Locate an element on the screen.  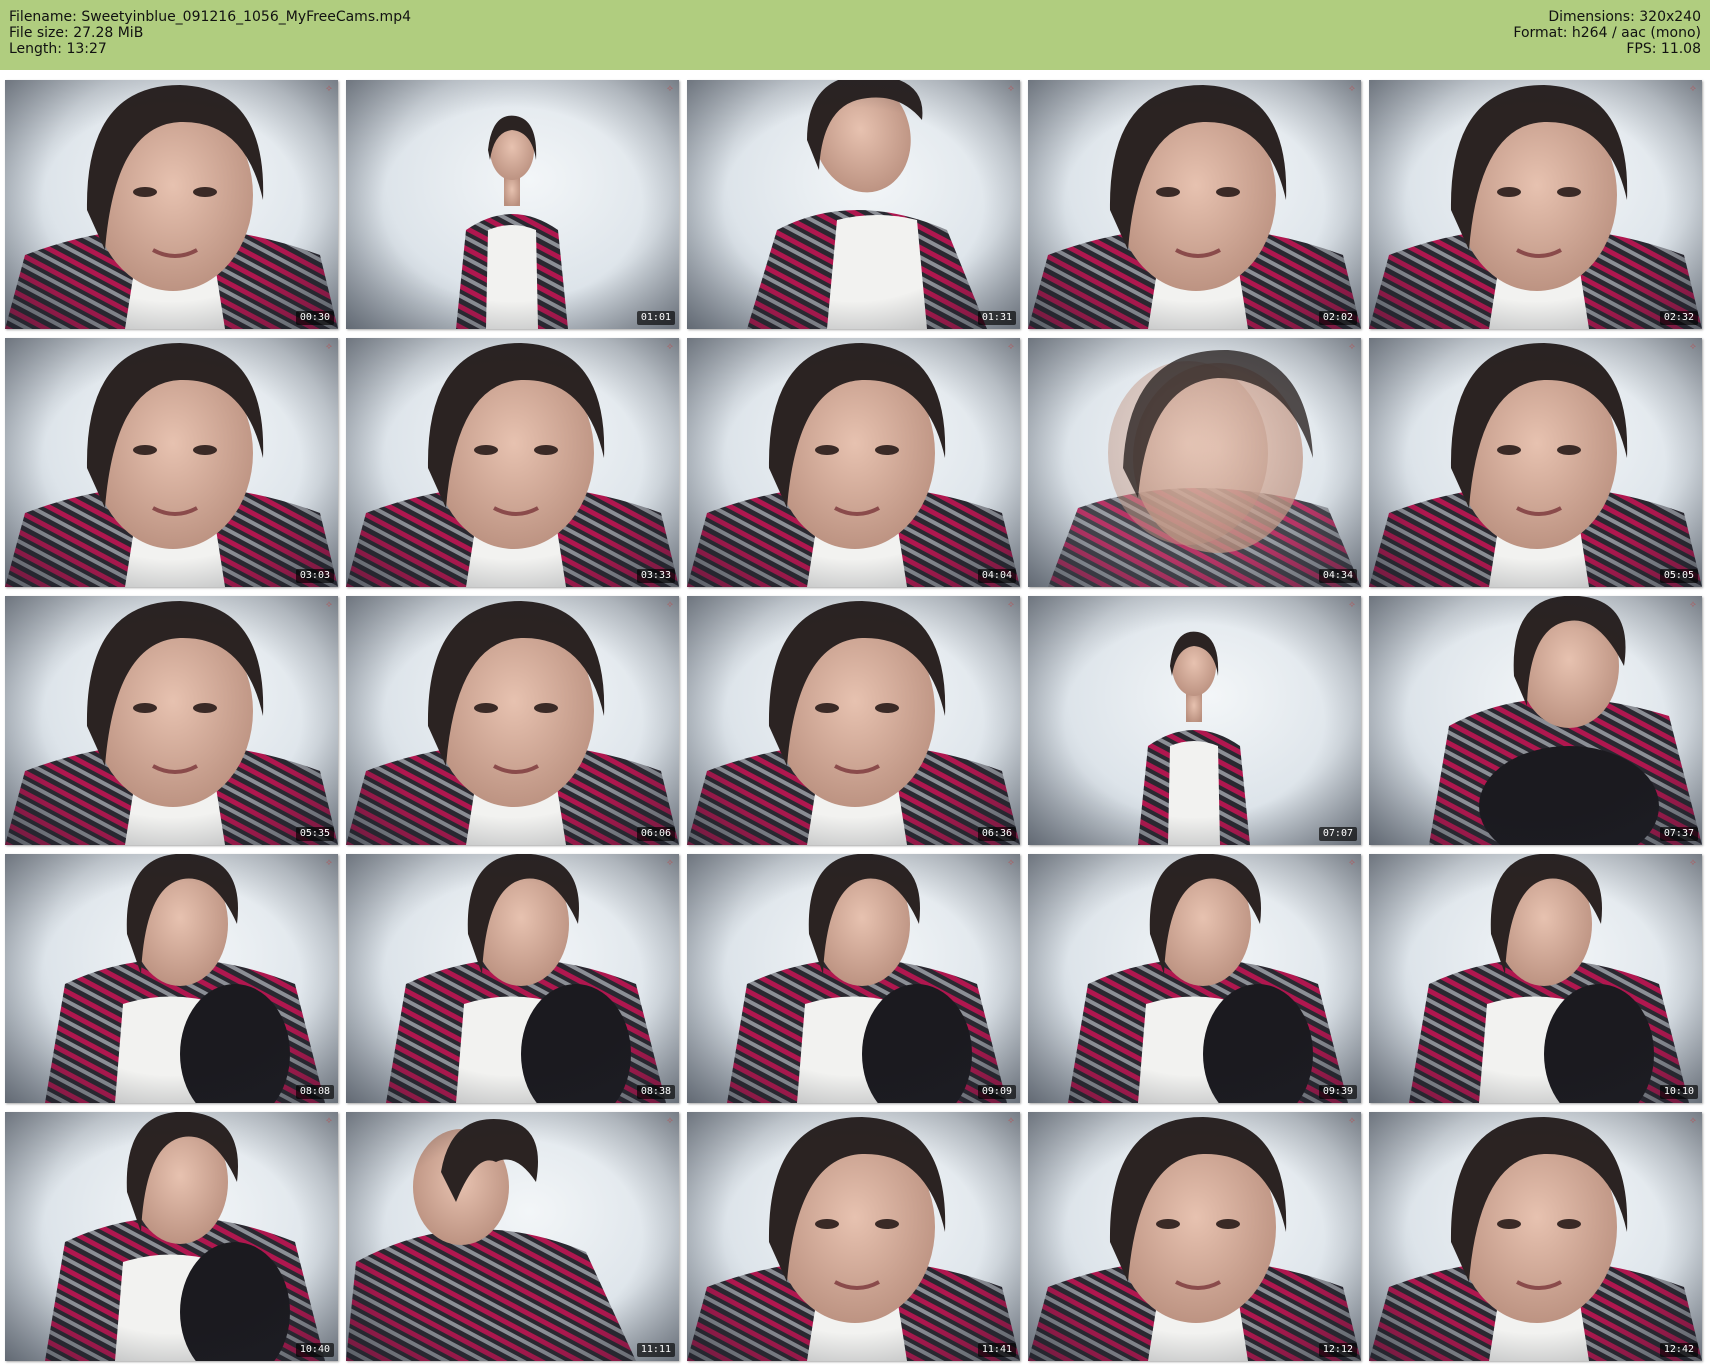
video-thumbnail: ⟡ 04:04 is located at coordinates (853, 462).